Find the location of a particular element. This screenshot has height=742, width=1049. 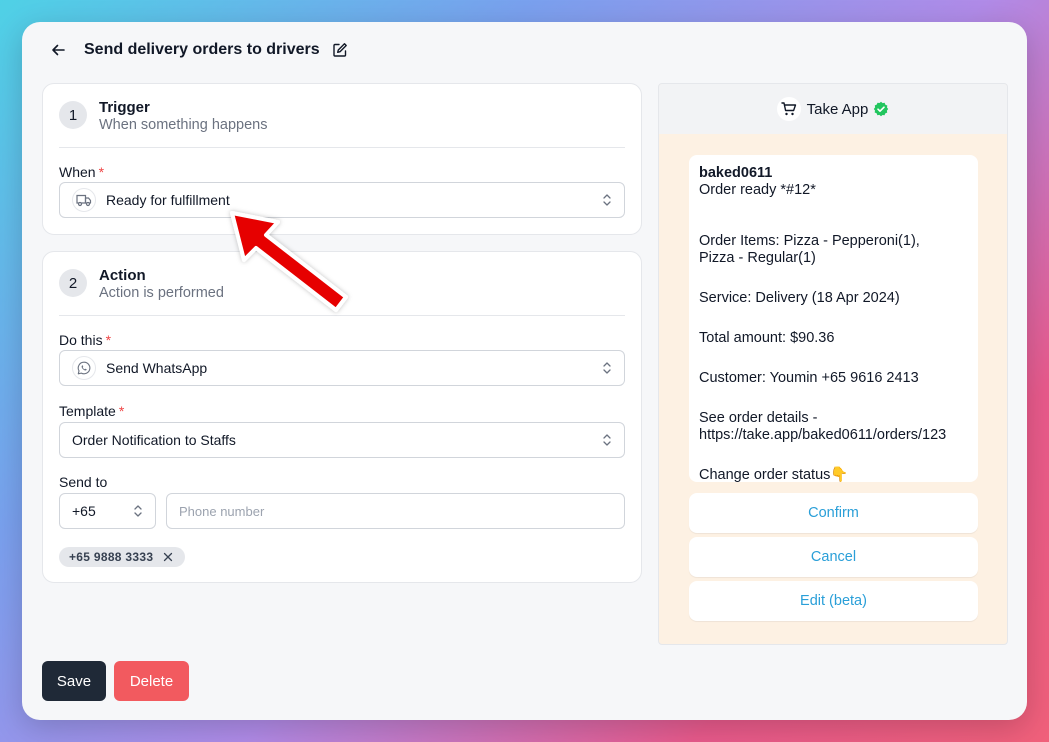

action-title: Action is located at coordinates (122, 275).